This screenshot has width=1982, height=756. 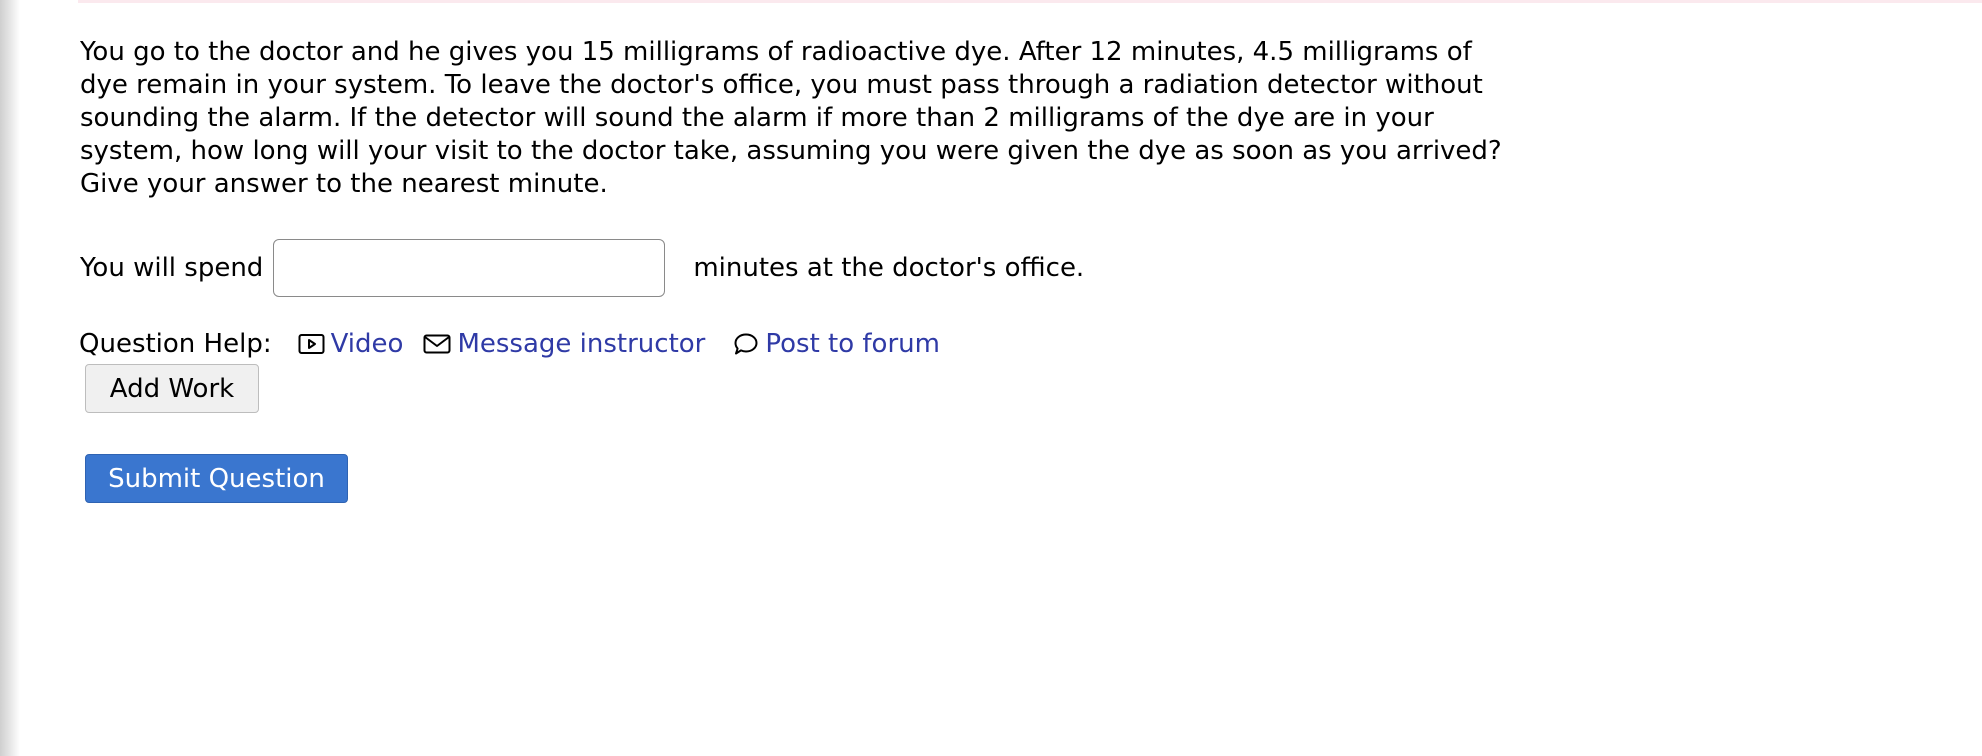 What do you see at coordinates (172, 388) in the screenshot?
I see `add-work-button: Add Work` at bounding box center [172, 388].